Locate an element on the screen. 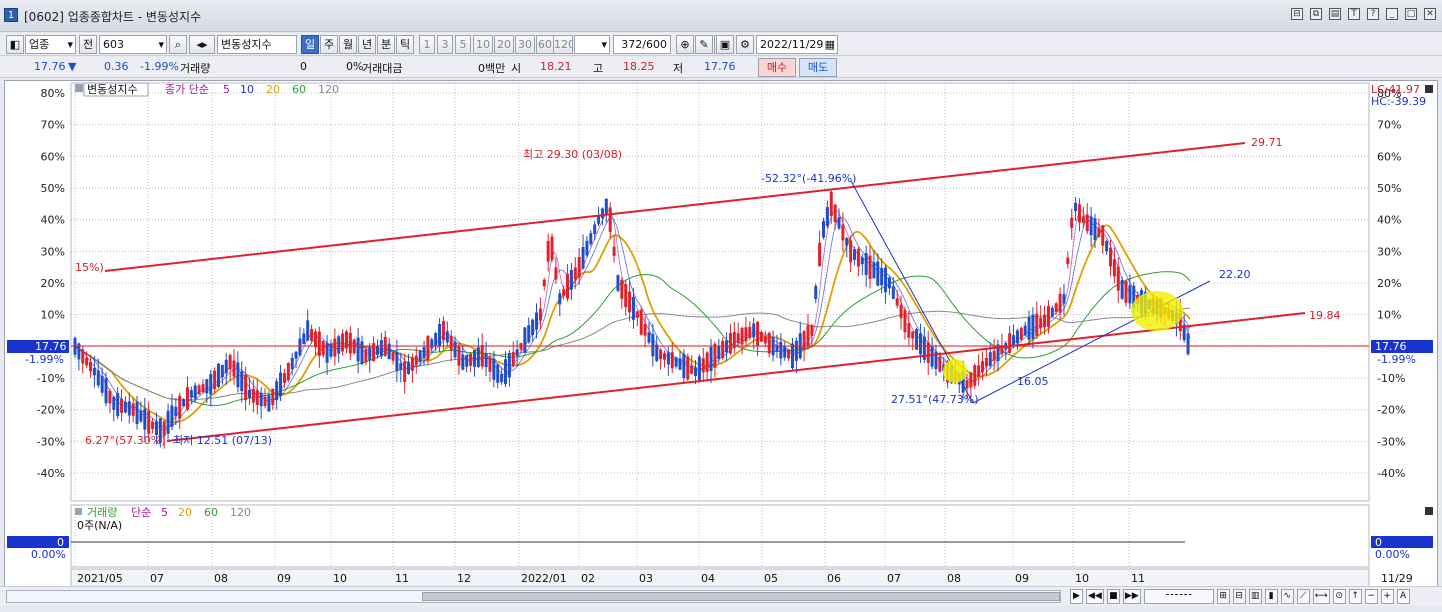  horiz-icon: ⟷ is located at coordinates (1321, 596).